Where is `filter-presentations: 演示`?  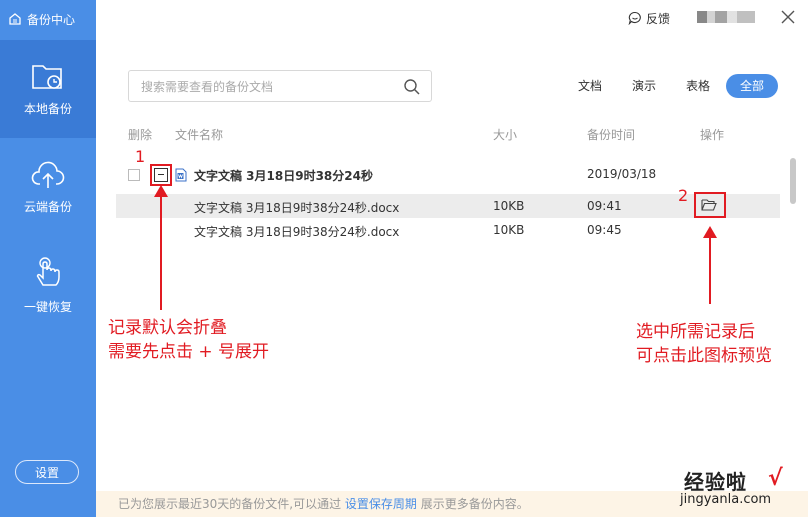 filter-presentations: 演示 is located at coordinates (644, 86).